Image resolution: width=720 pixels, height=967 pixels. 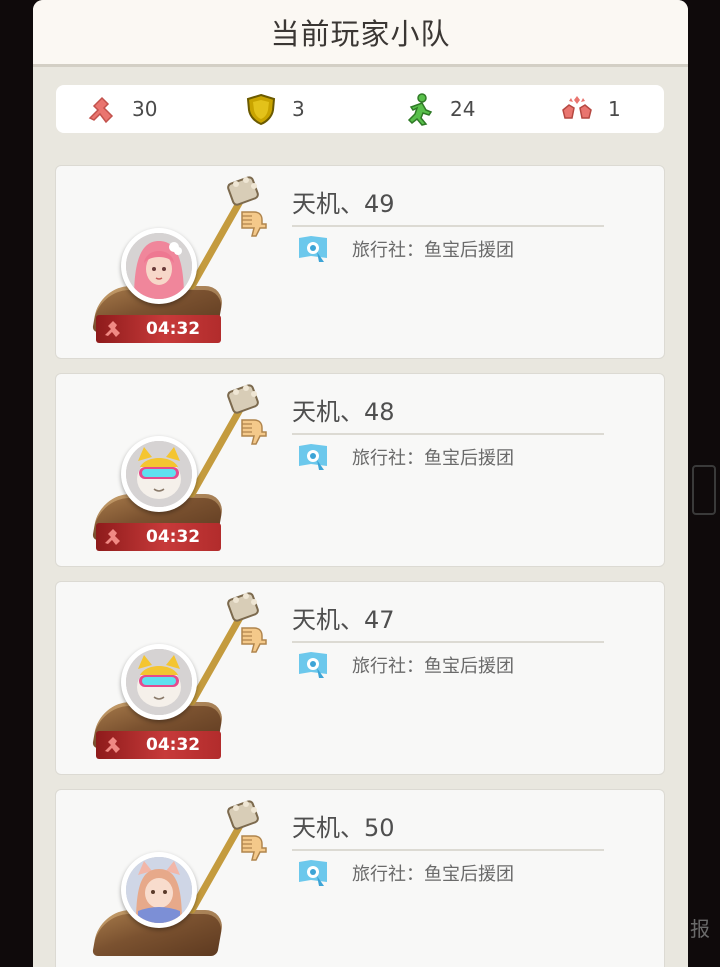 What do you see at coordinates (448, 413) in the screenshot?
I see `player-name: 天机、48` at bounding box center [448, 413].